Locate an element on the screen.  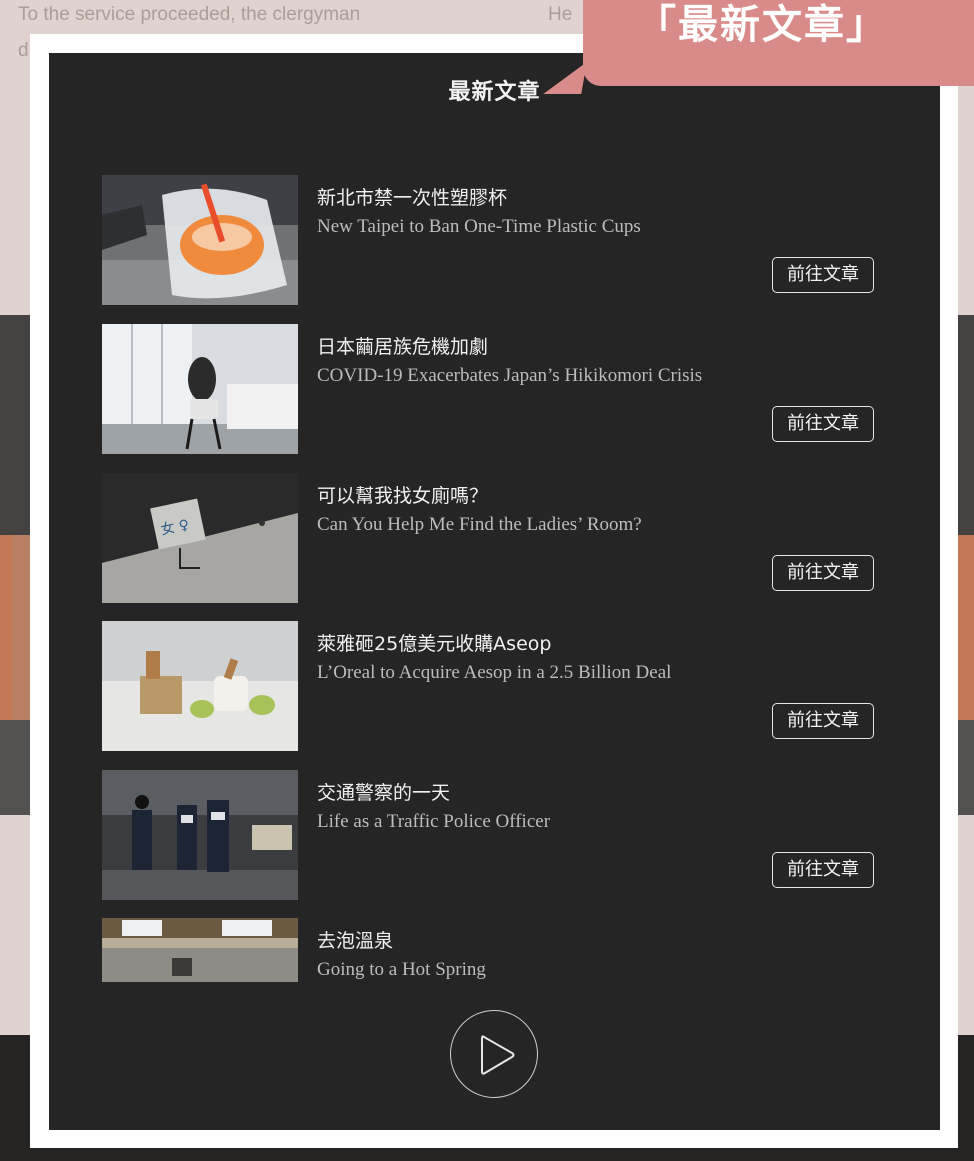
restroom-sign-thumbnail: 女 ♀ is located at coordinates (200, 538).